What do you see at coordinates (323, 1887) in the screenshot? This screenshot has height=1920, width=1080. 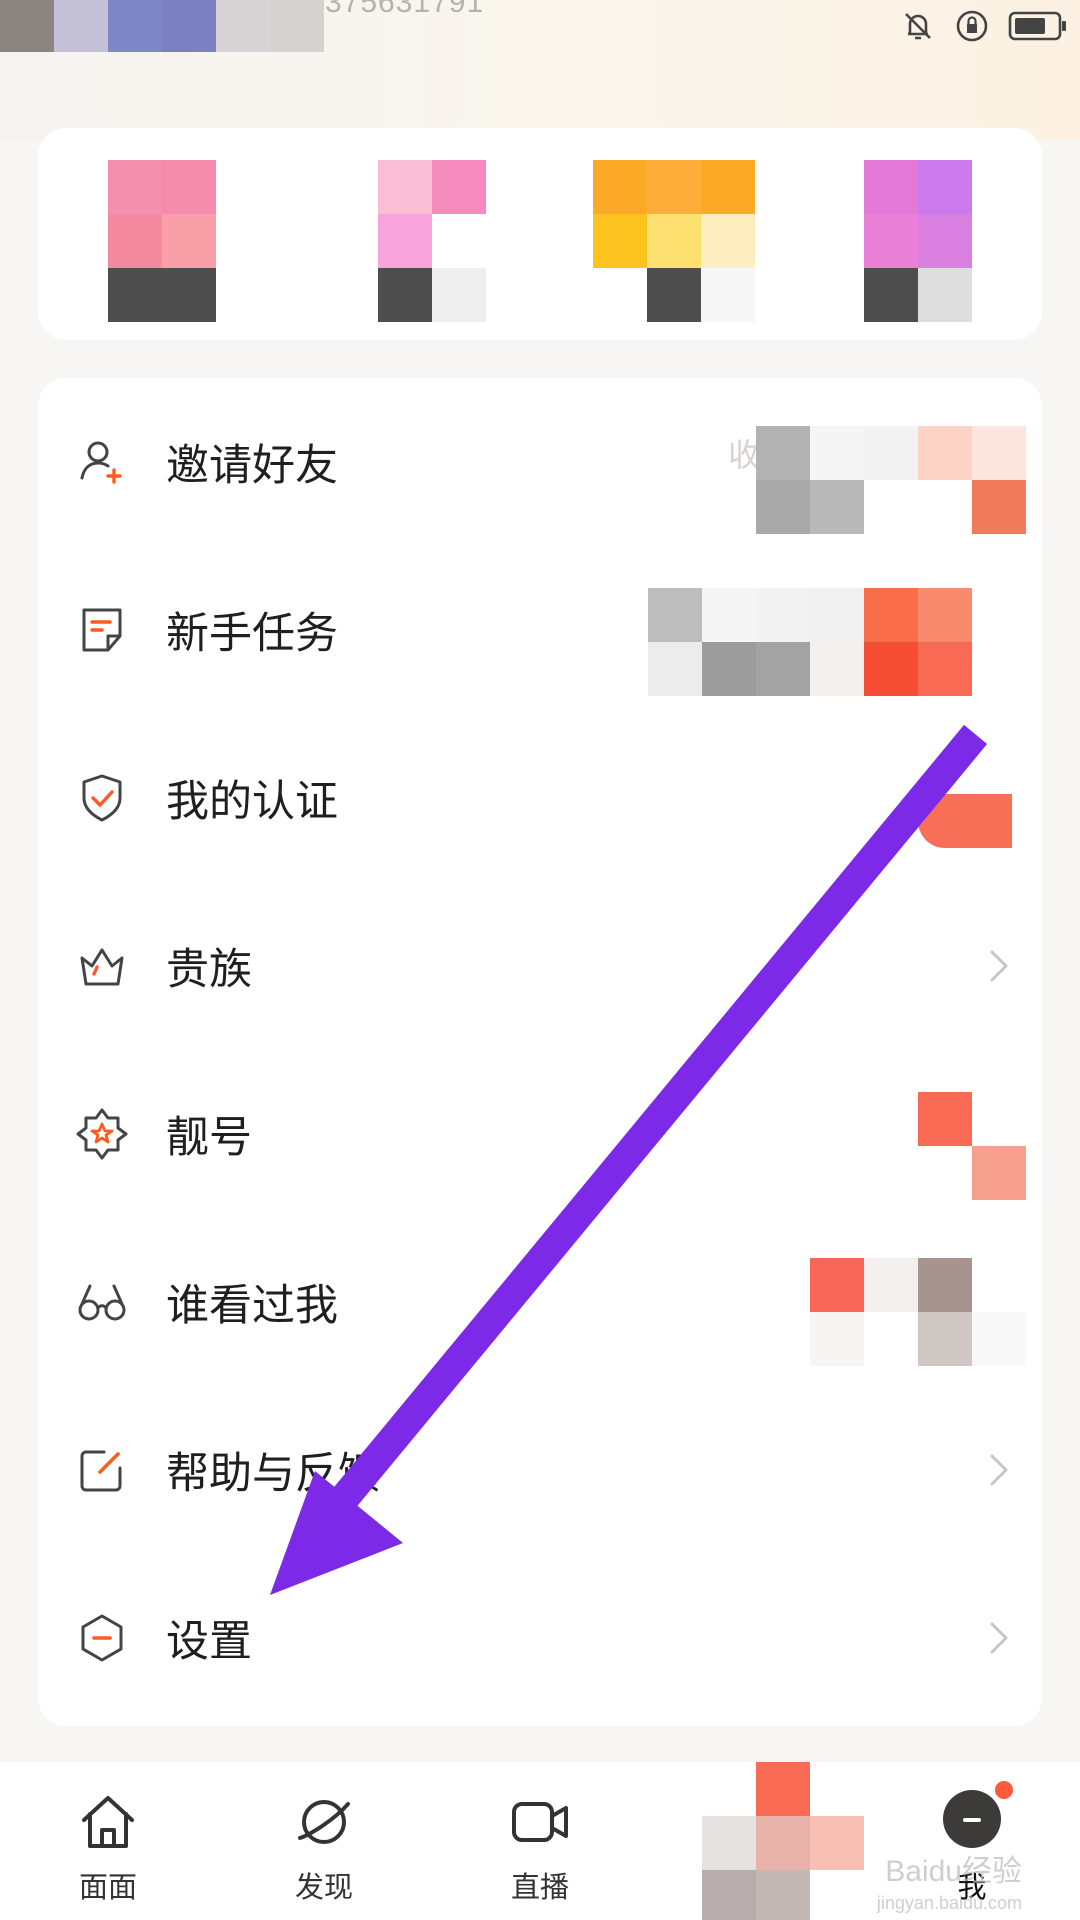 I see `tab-label: 发现` at bounding box center [323, 1887].